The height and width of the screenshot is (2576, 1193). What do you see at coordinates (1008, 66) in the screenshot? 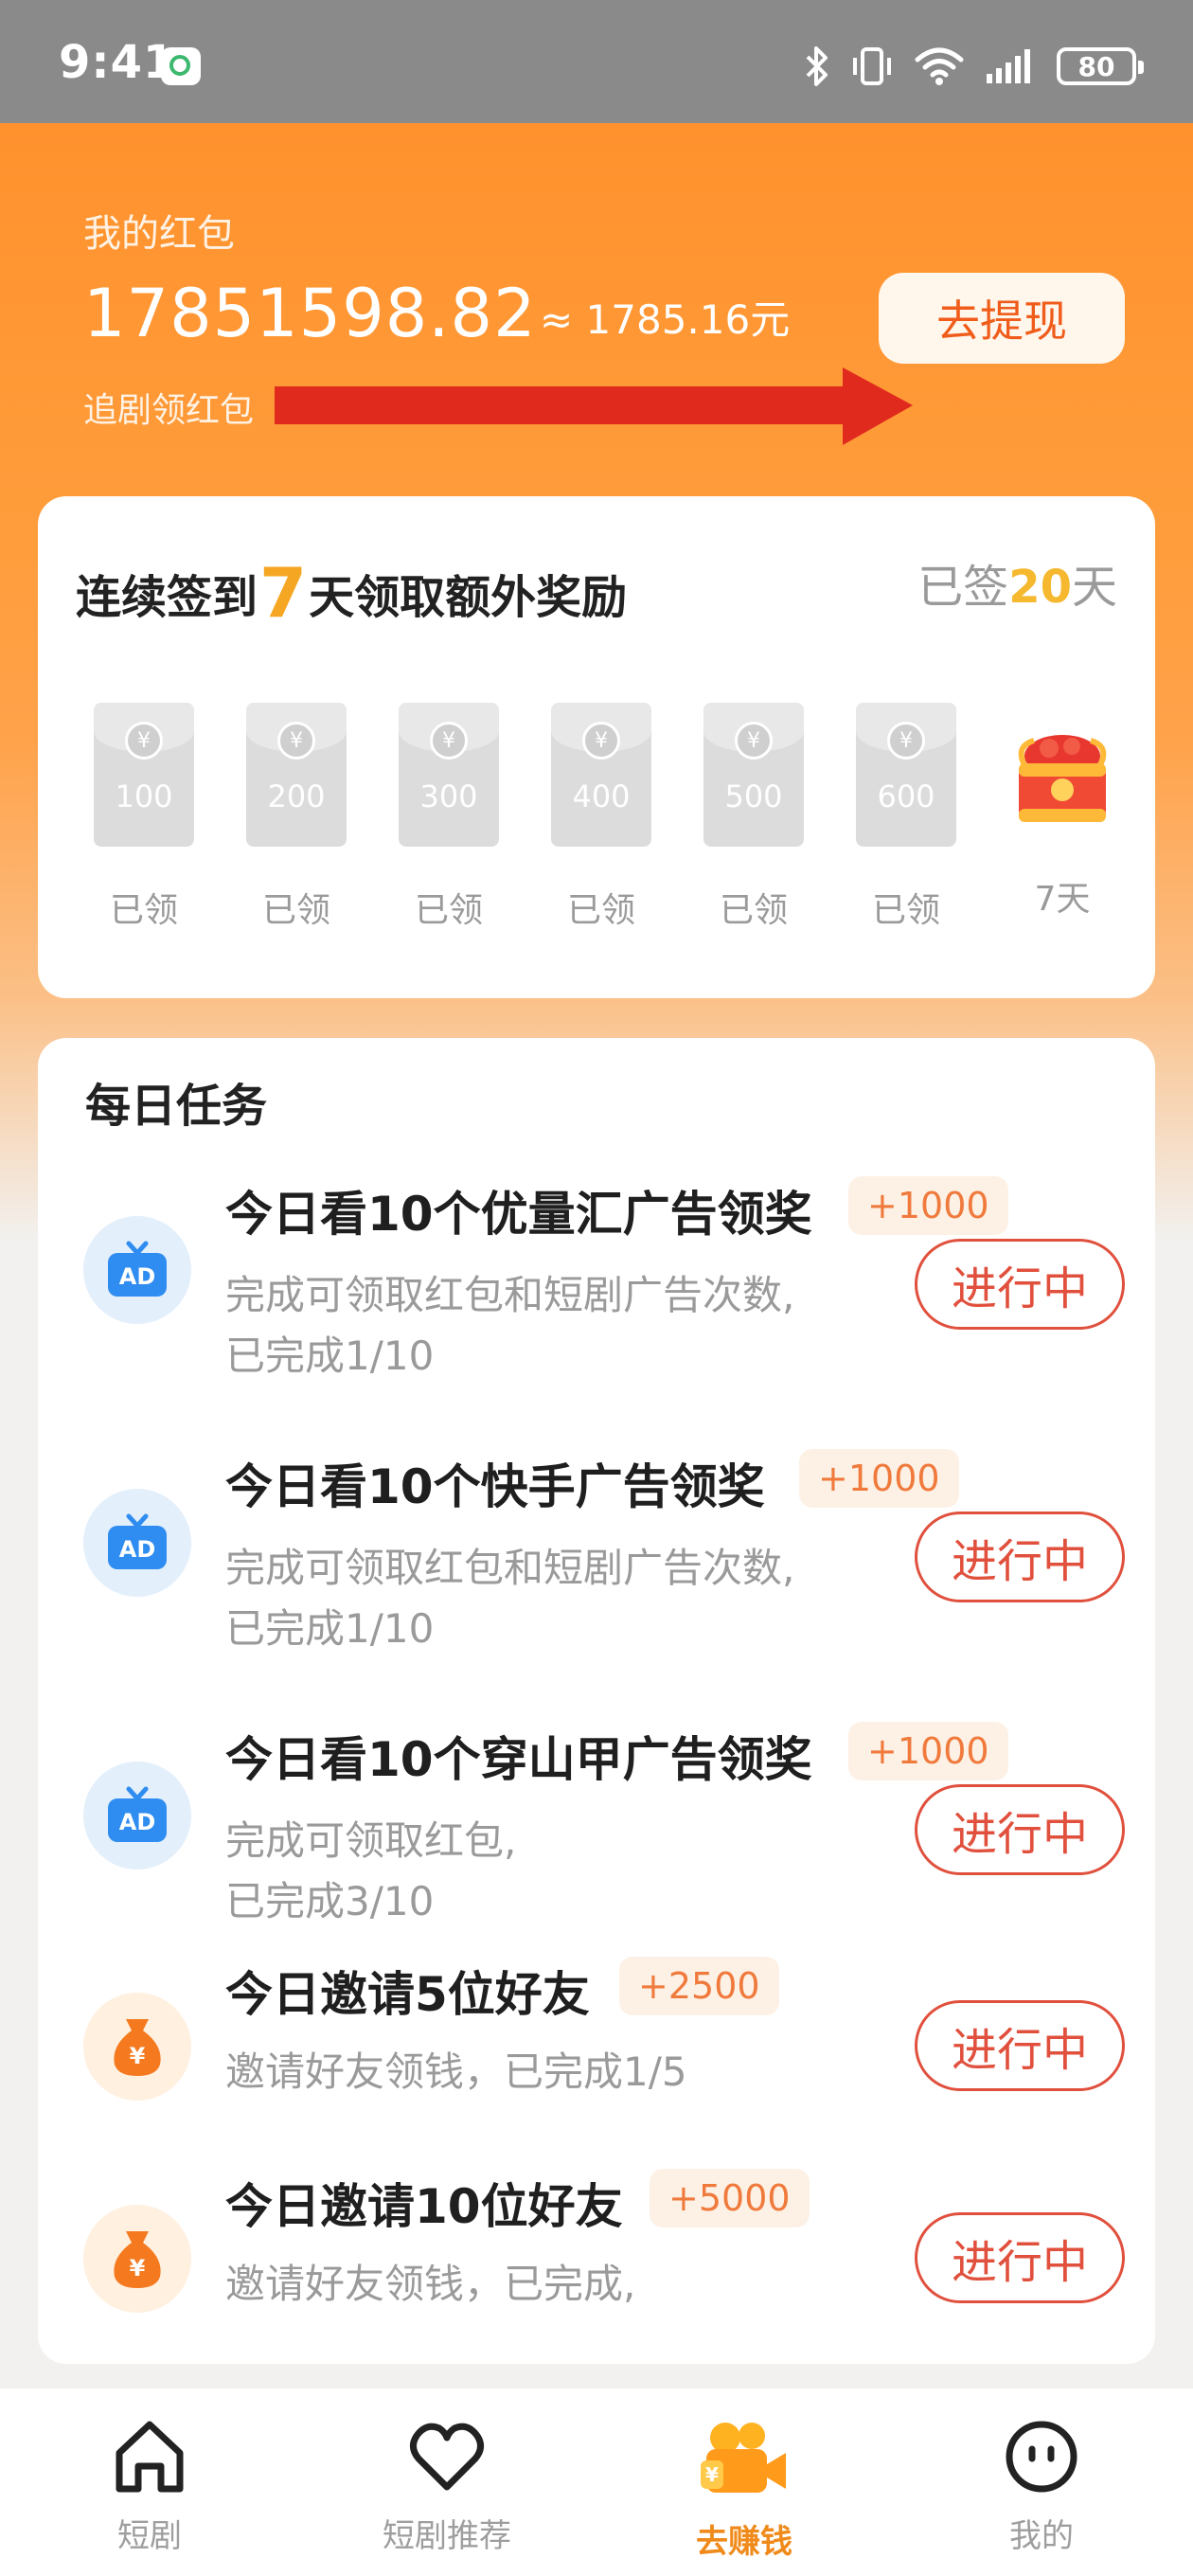
I see `signal-icon` at bounding box center [1008, 66].